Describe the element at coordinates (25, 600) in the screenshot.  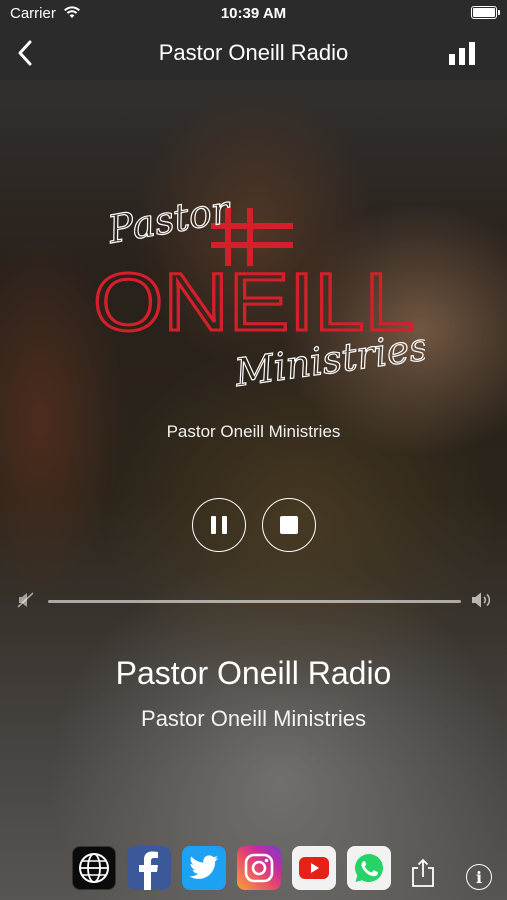
I see `volume-mute-icon` at that location.